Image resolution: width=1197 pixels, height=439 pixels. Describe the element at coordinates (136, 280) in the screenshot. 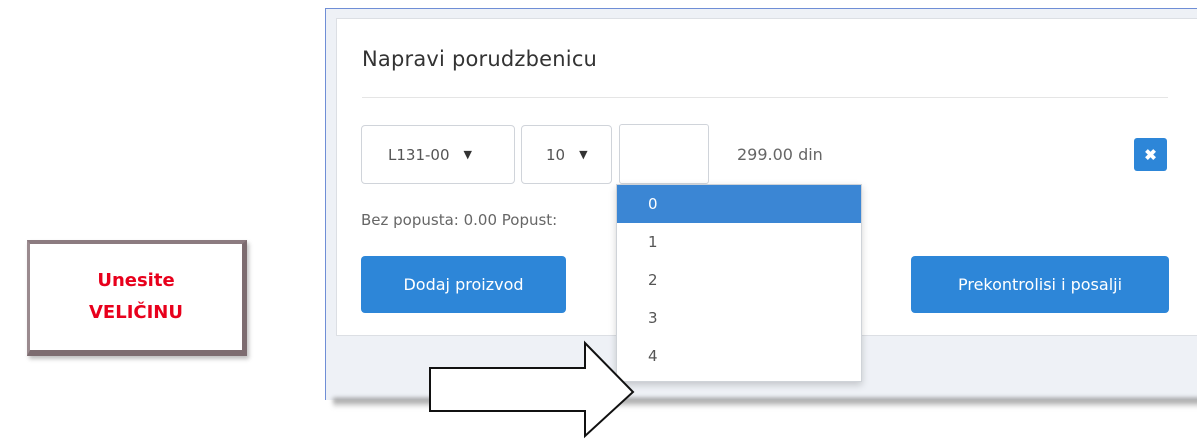

I see `callout-line-1: Unesite` at that location.